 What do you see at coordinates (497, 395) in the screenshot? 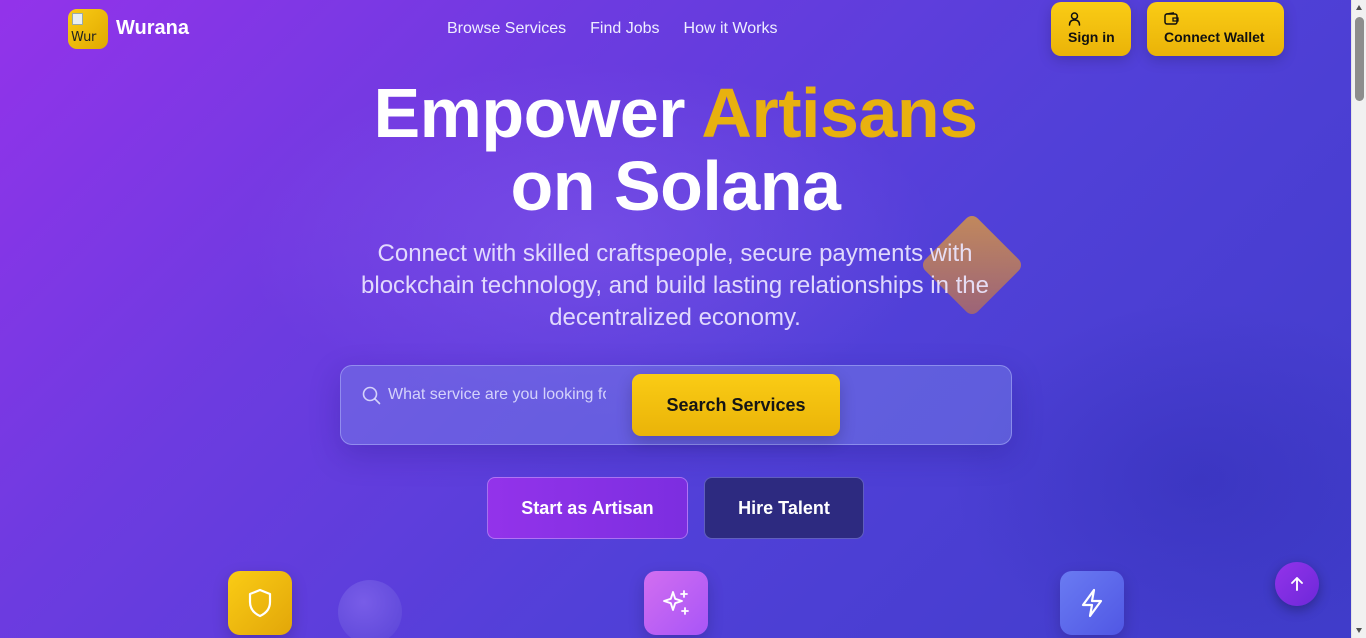
I see `search-input` at bounding box center [497, 395].